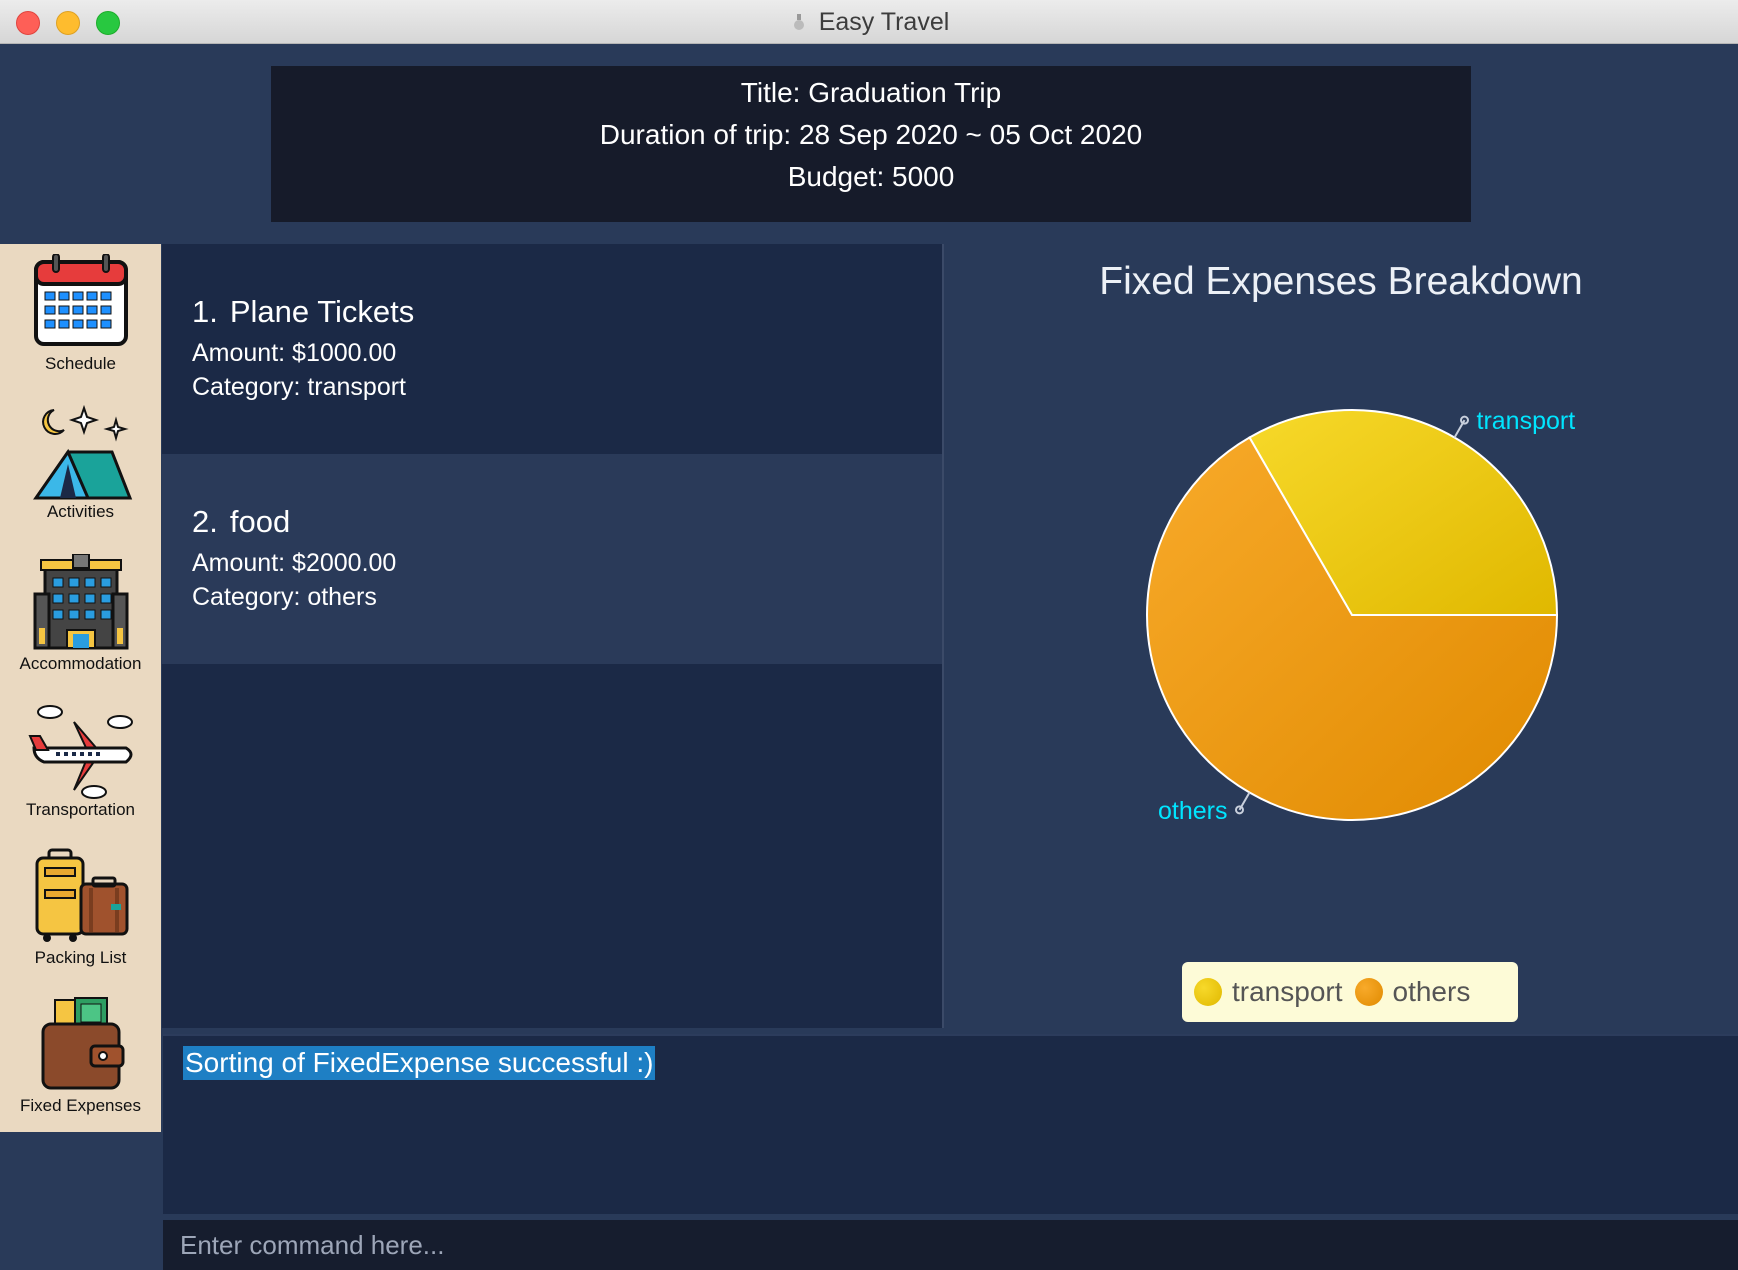 The width and height of the screenshot is (1738, 1270). Describe the element at coordinates (294, 563) in the screenshot. I see `expense-amount: Amount: $2000.00` at that location.